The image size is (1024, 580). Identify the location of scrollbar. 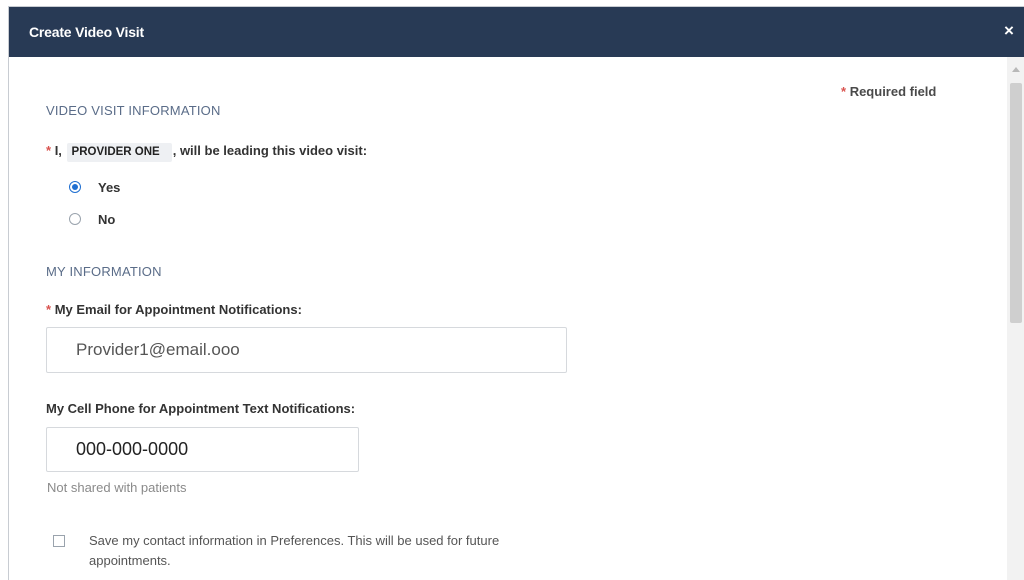
(1015, 318).